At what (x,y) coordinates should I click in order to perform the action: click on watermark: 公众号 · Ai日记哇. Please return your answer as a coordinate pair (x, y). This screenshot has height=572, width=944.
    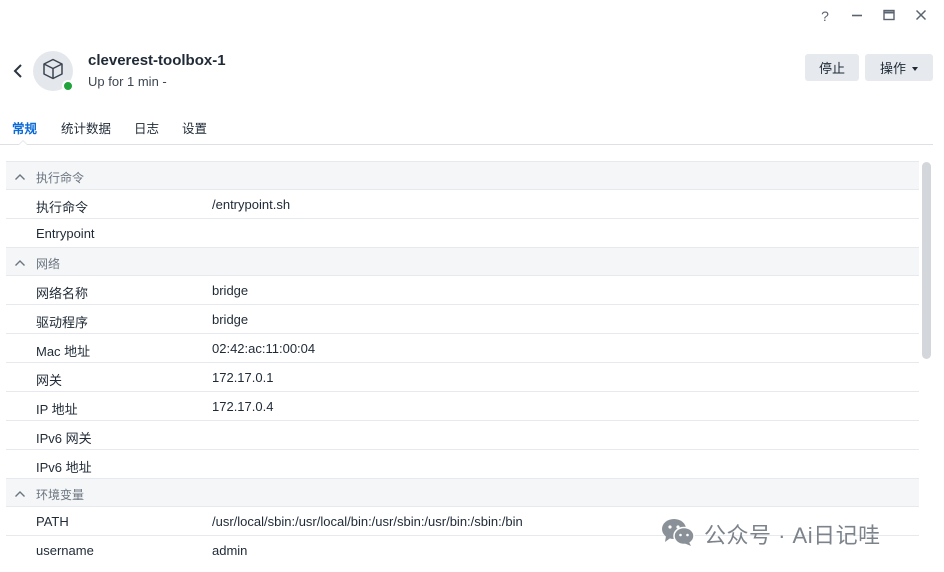
    Looking at the image, I should click on (770, 534).